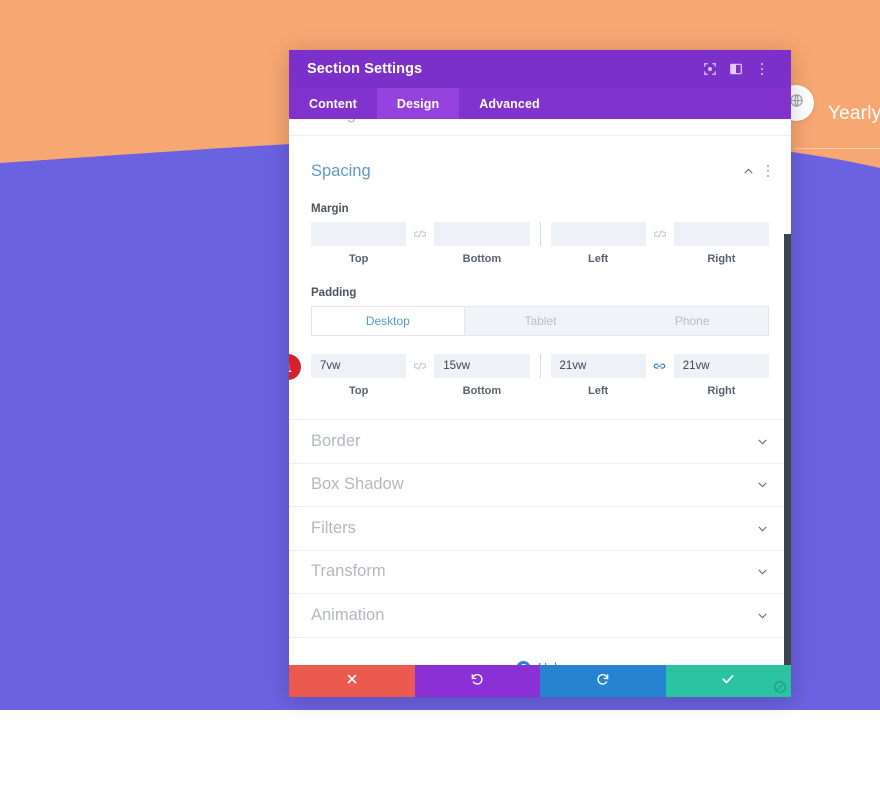  Describe the element at coordinates (540, 171) in the screenshot. I see `section-spacing-header: Spacing` at that location.